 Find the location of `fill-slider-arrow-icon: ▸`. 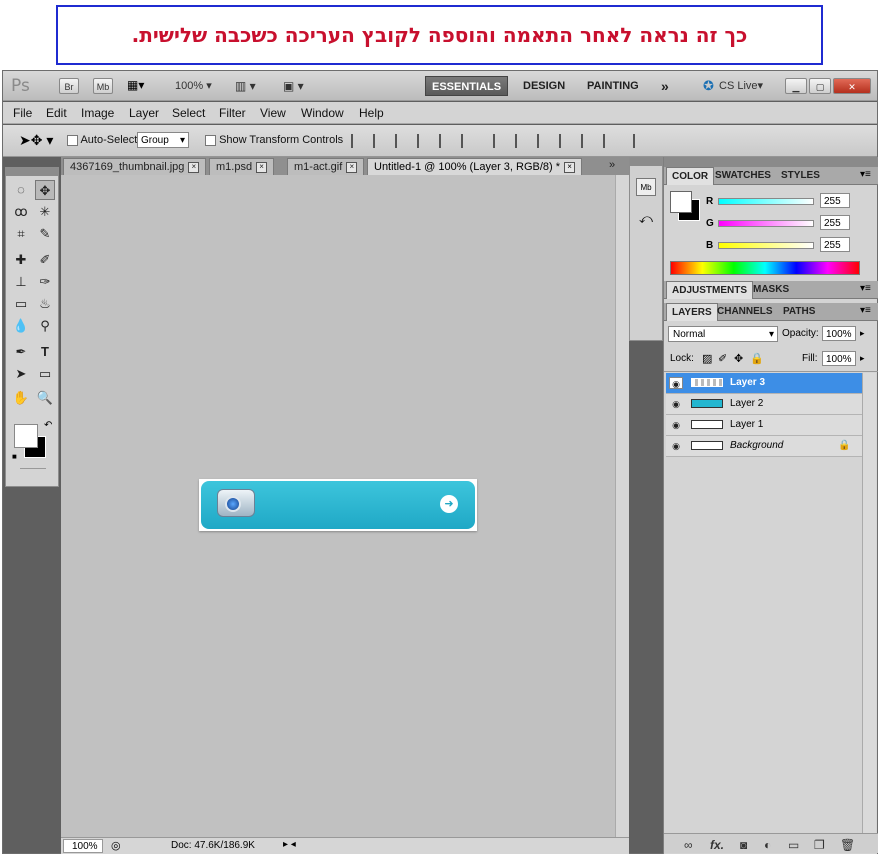

fill-slider-arrow-icon: ▸ is located at coordinates (862, 358).